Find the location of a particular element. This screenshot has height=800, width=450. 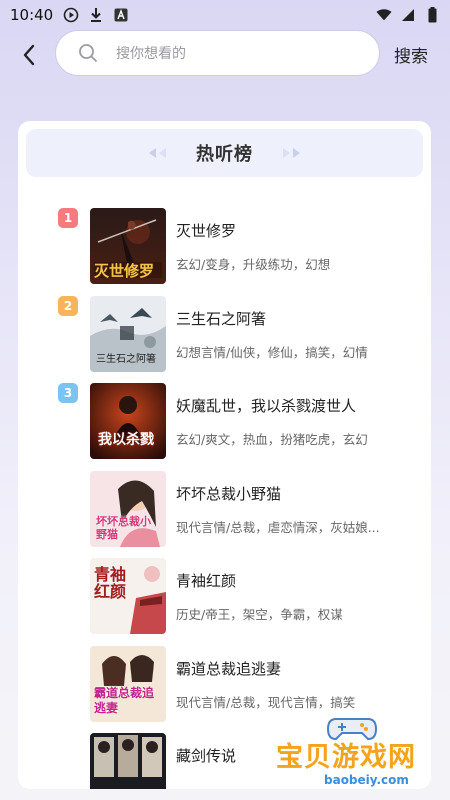

wifi-icon is located at coordinates (384, 15).